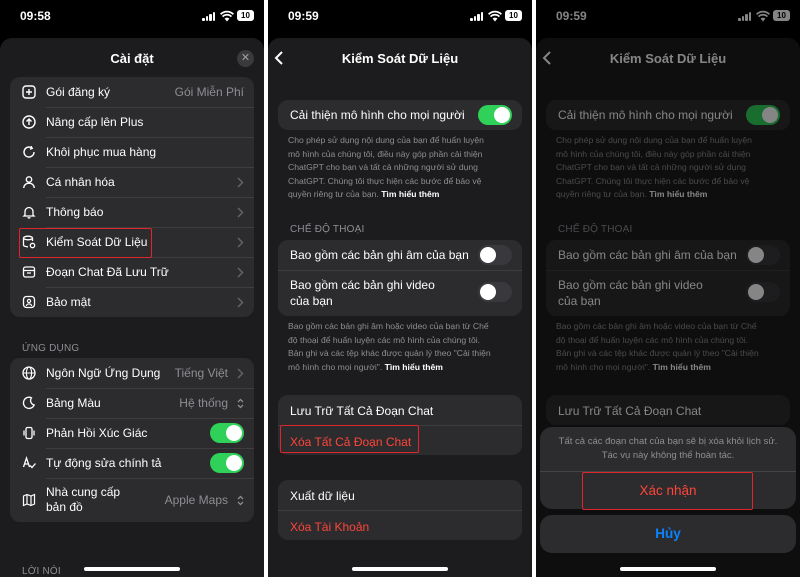 The height and width of the screenshot is (577, 800). I want to click on improve-model-group: Cải thiện mô hình cho mọi người, so click(400, 115).